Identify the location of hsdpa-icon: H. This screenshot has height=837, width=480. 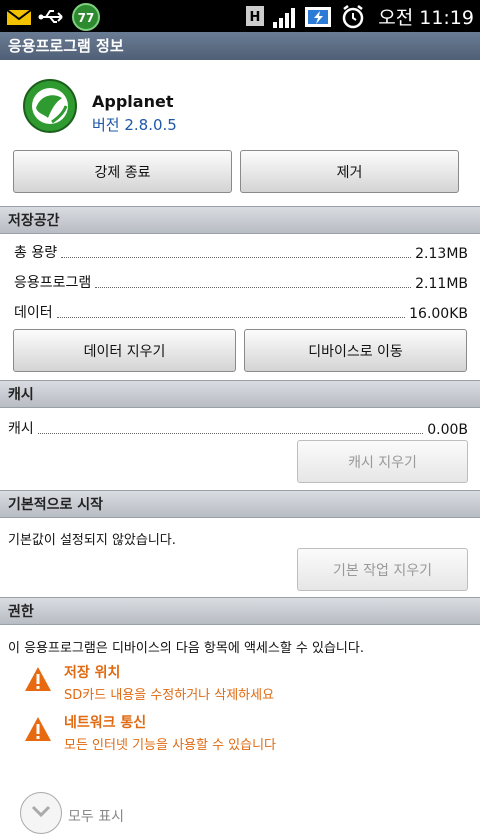
(255, 15).